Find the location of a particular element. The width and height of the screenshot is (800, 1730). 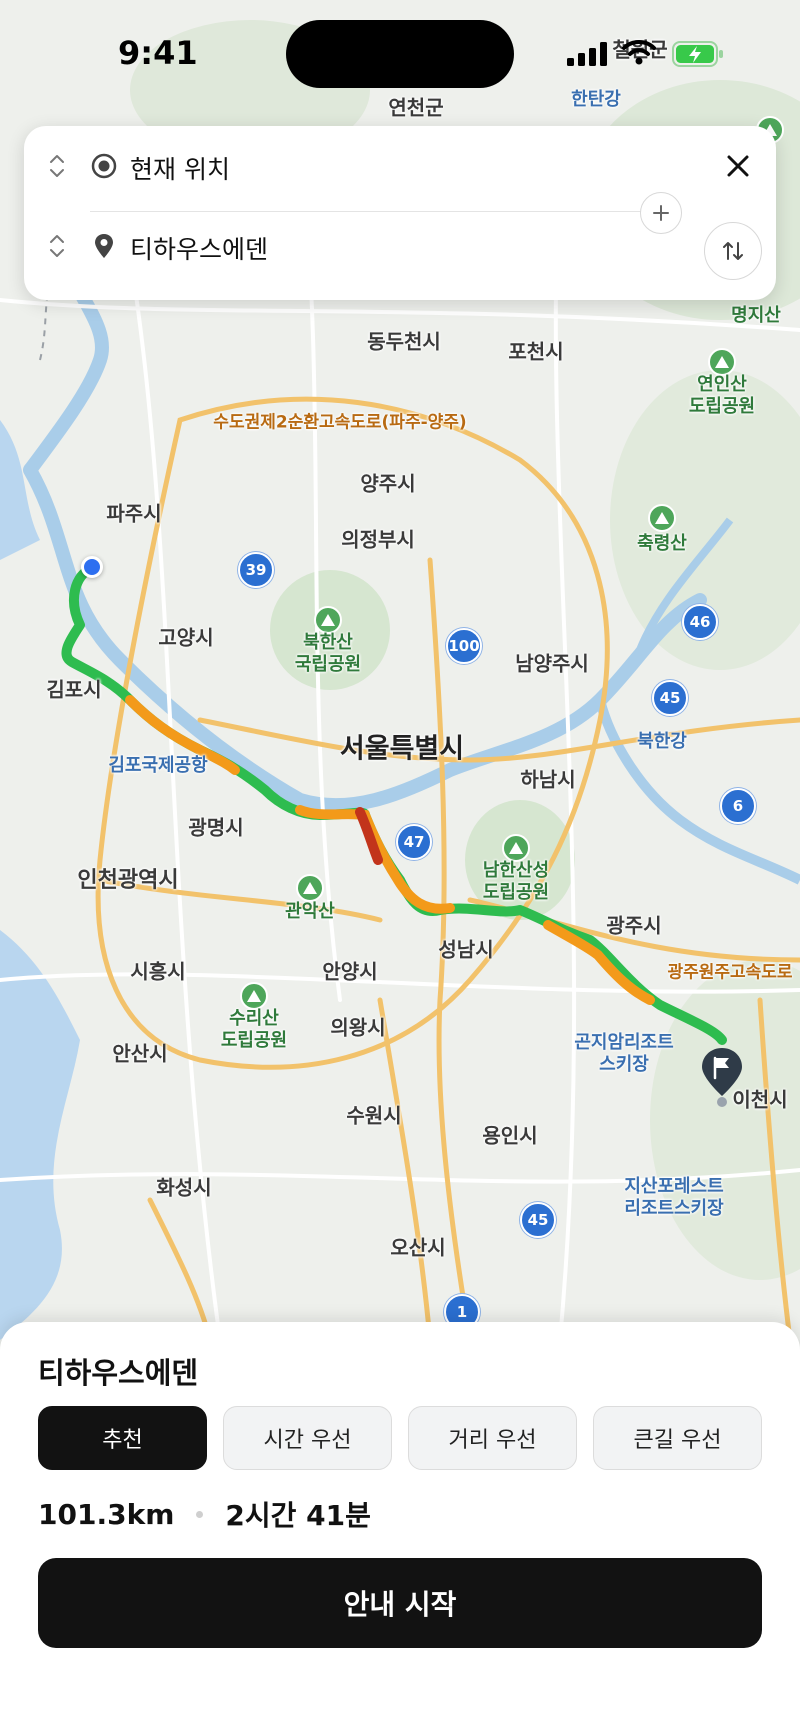

status-bar: 9:41 is located at coordinates (400, 55).